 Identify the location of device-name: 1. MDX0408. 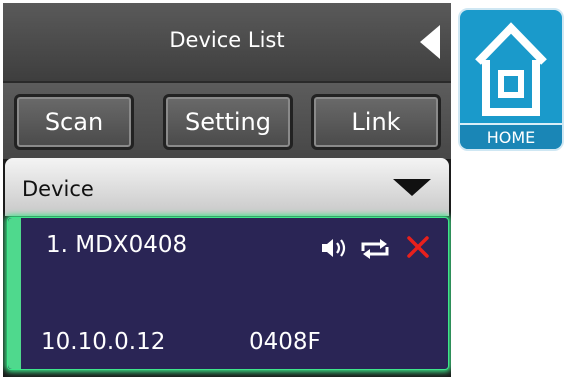
(117, 245).